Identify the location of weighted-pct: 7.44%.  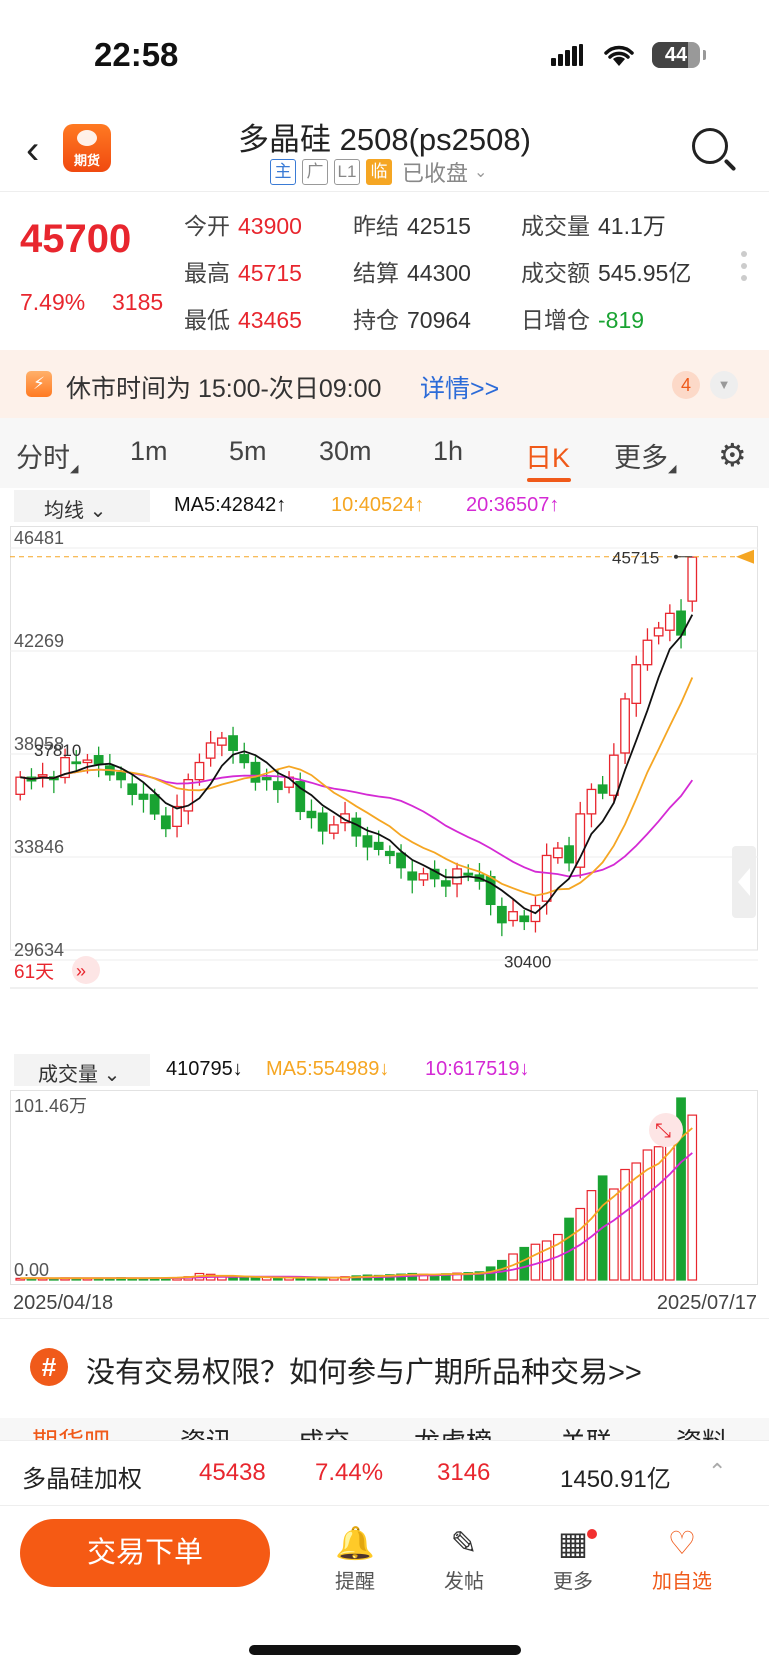
(349, 1472).